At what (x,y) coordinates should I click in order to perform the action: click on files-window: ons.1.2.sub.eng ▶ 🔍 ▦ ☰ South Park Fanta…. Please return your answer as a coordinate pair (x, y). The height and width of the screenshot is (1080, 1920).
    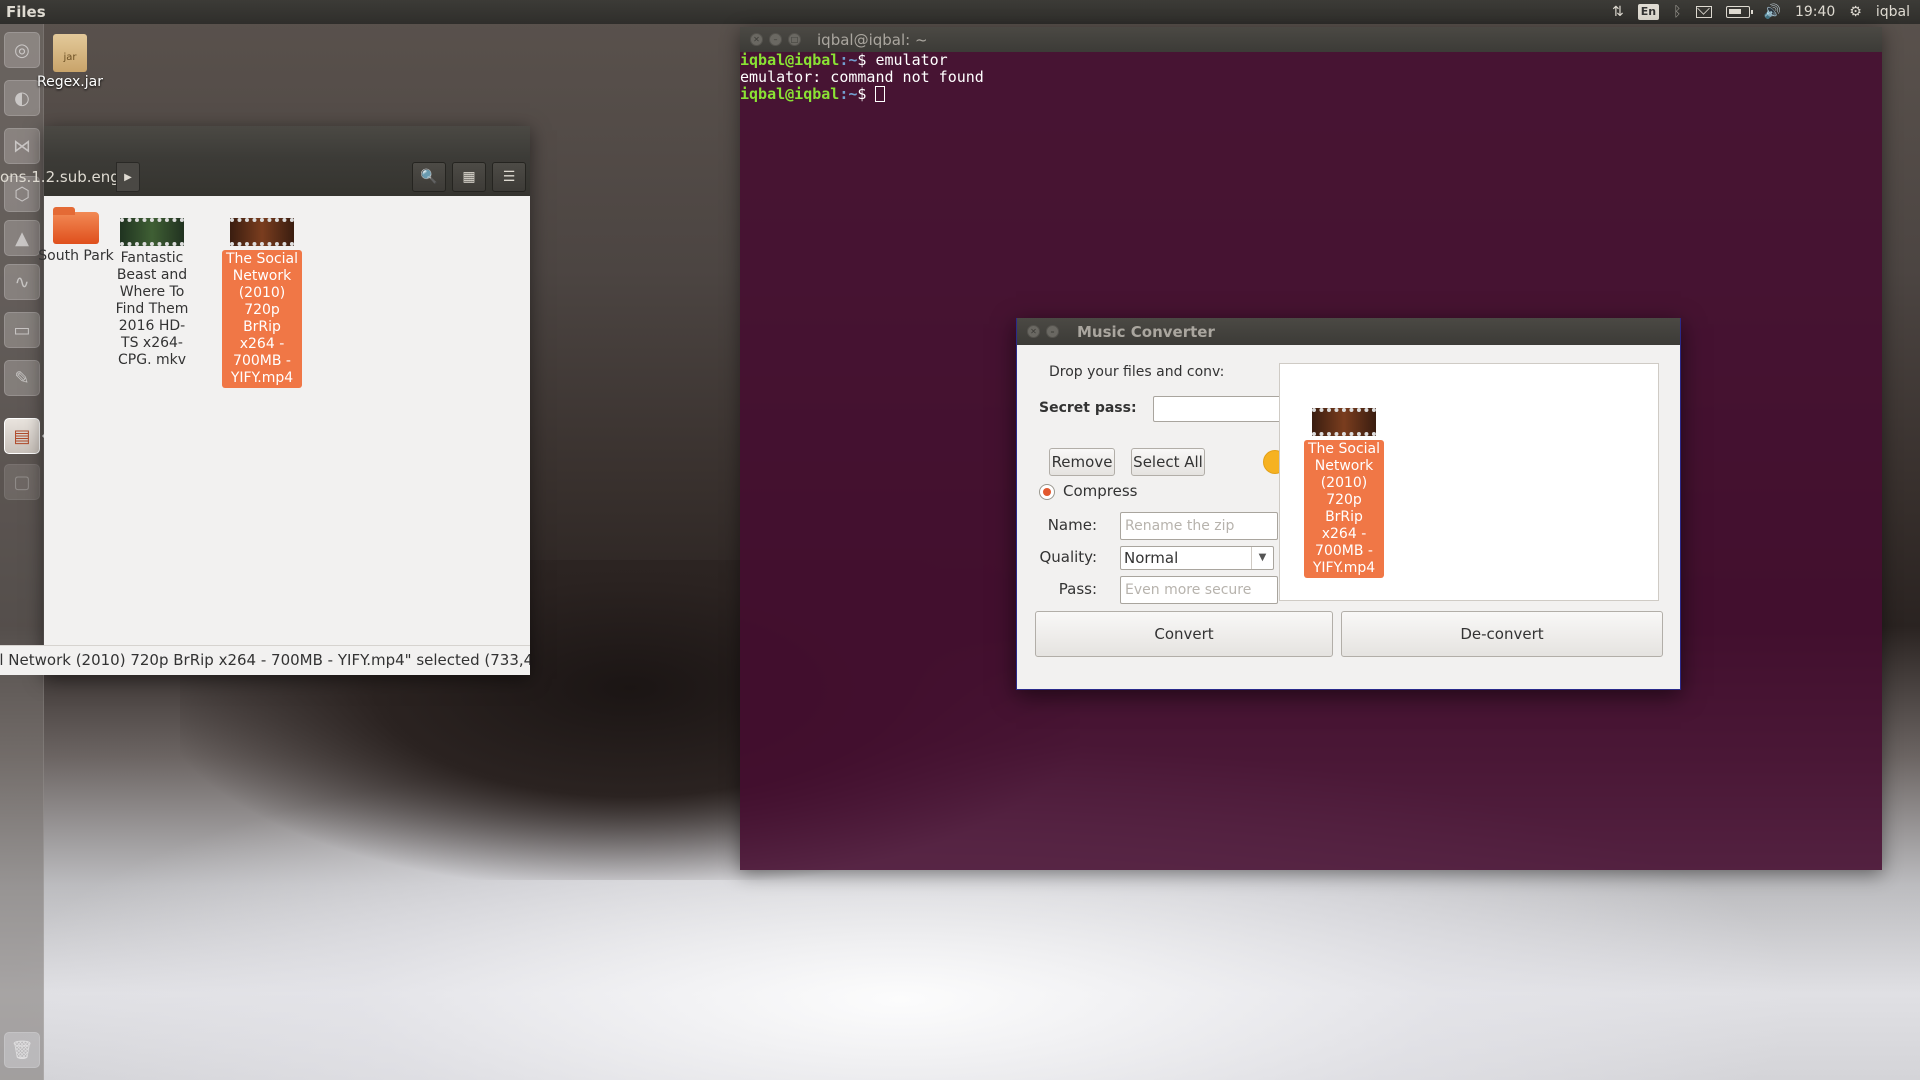
    Looking at the image, I should click on (265, 400).